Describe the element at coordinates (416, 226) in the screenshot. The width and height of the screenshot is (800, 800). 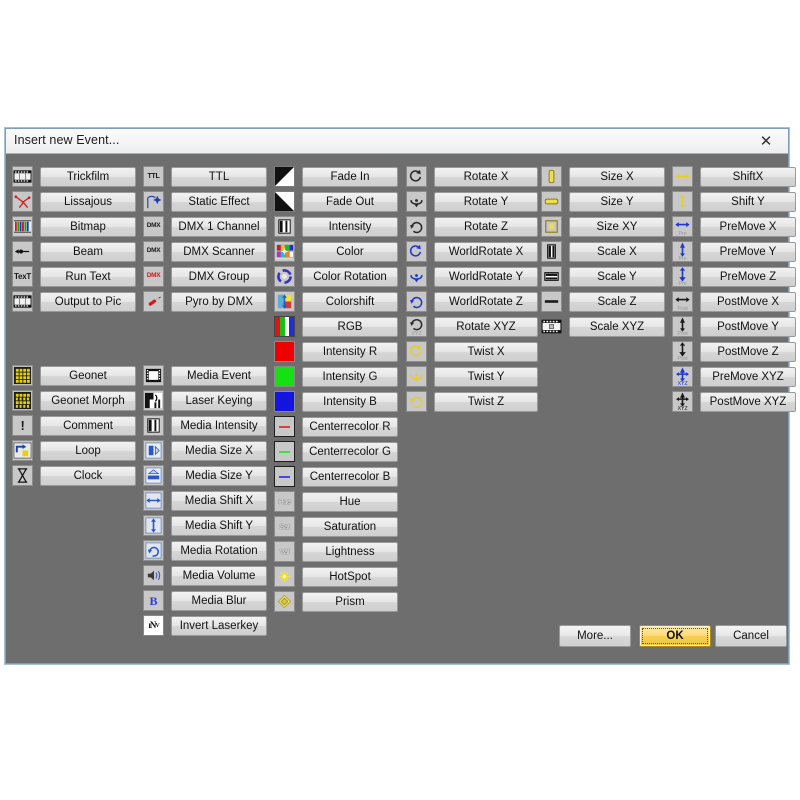
I see `rotate-z-icon` at that location.